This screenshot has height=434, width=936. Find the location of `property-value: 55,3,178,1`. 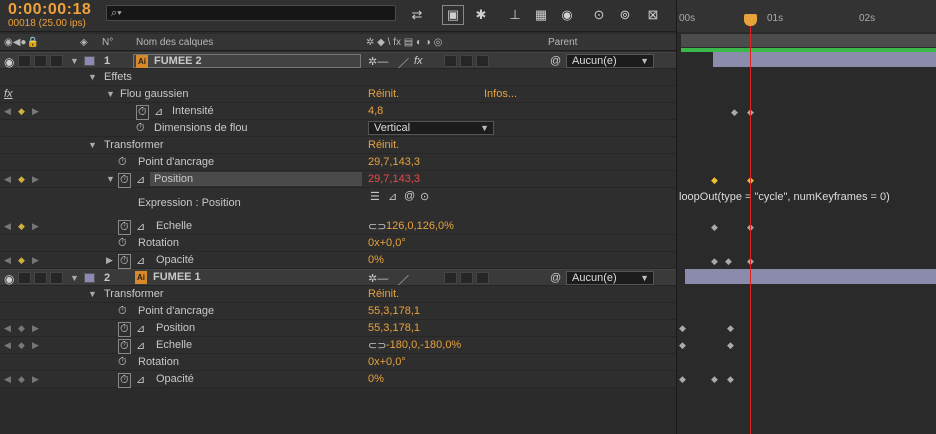

property-value: 55,3,178,1 is located at coordinates (394, 311).